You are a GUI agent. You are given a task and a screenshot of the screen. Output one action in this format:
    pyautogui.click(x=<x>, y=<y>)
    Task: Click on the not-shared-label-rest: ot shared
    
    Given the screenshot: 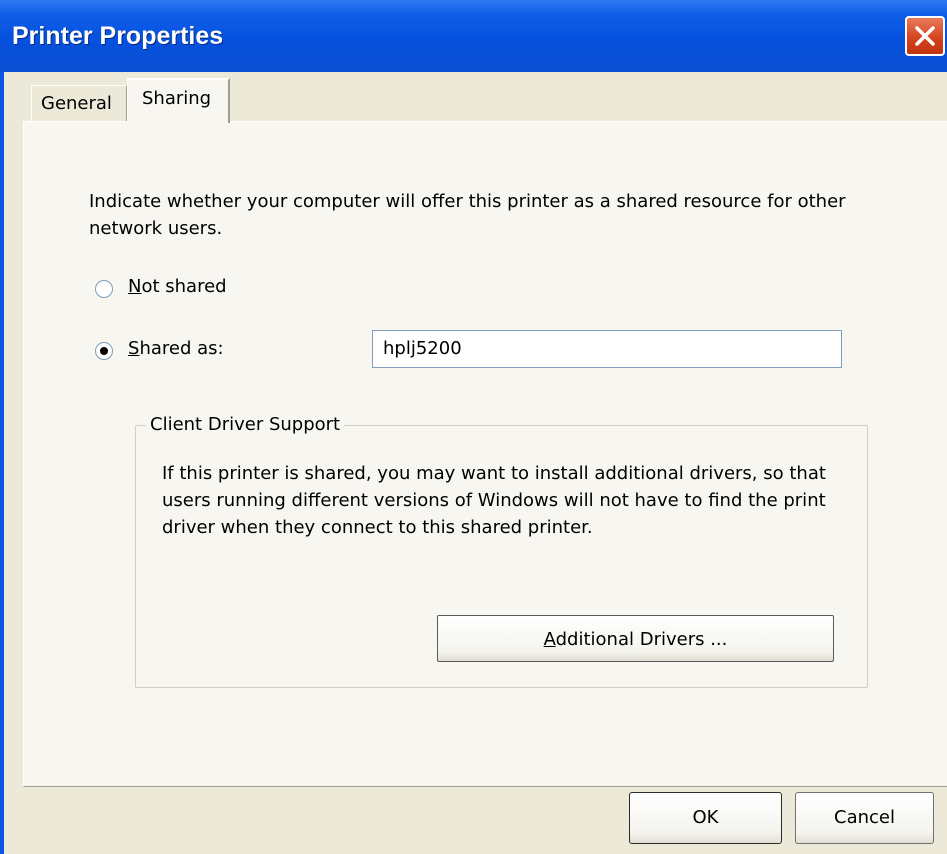 What is the action you would take?
    pyautogui.click(x=184, y=286)
    